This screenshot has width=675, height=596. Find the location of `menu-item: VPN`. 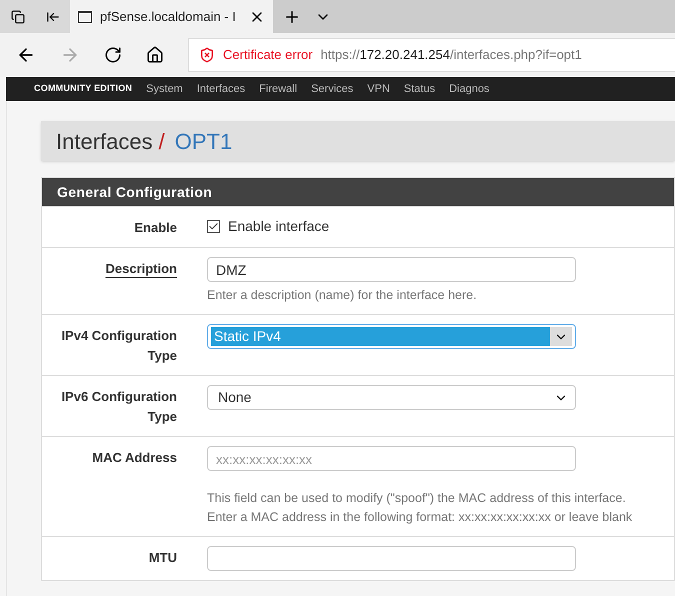

menu-item: VPN is located at coordinates (378, 89).